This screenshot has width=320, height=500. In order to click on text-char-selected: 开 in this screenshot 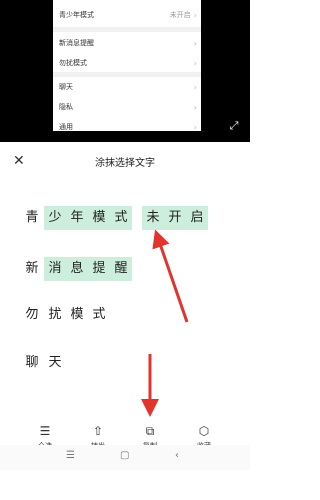, I will do `click(175, 218)`.